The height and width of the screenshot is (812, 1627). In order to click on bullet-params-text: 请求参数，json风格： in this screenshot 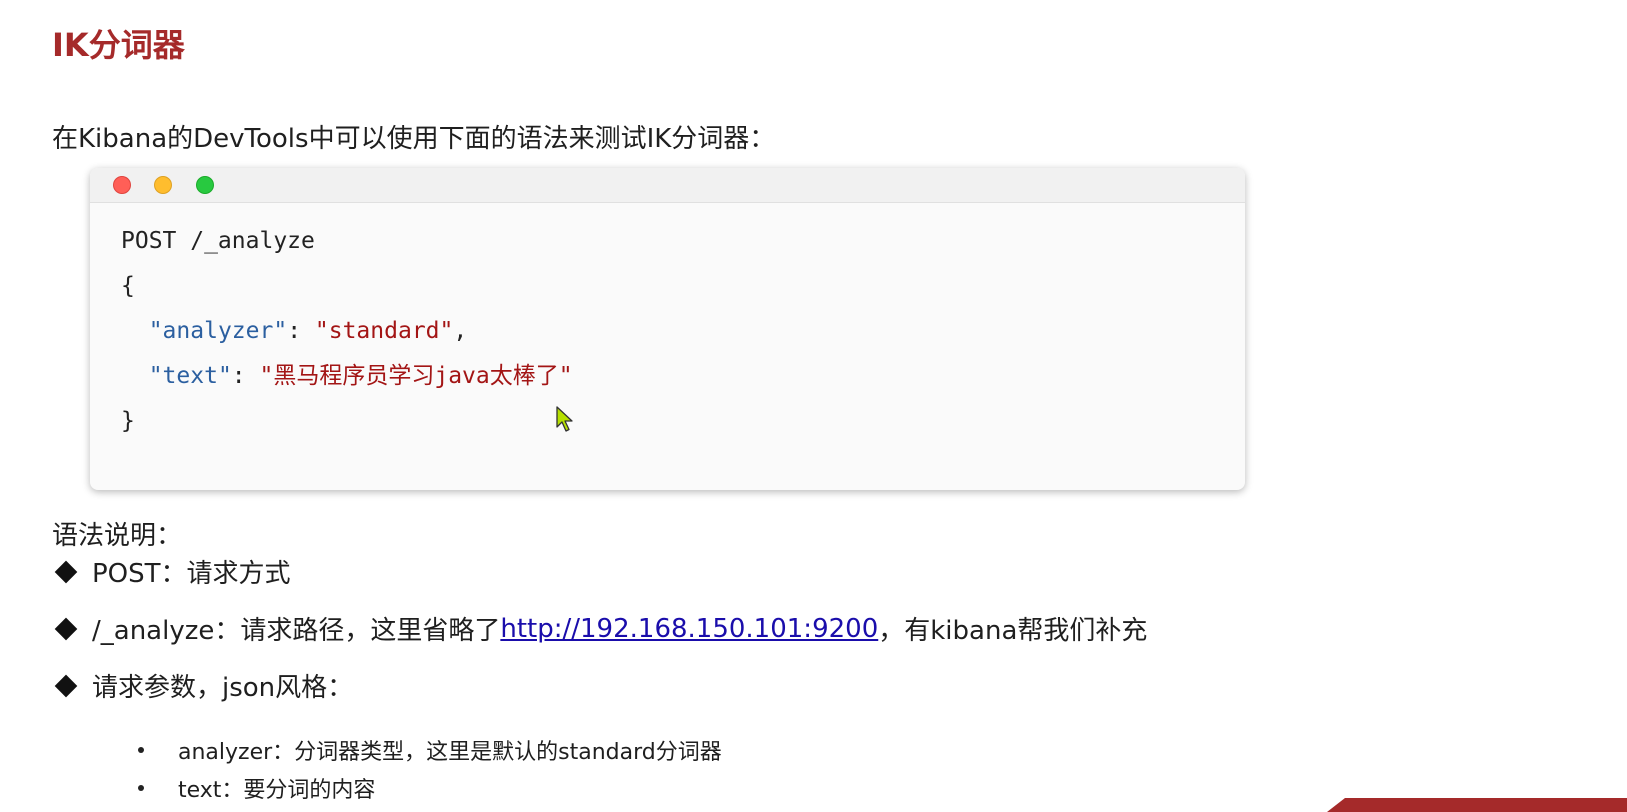, I will do `click(223, 688)`.